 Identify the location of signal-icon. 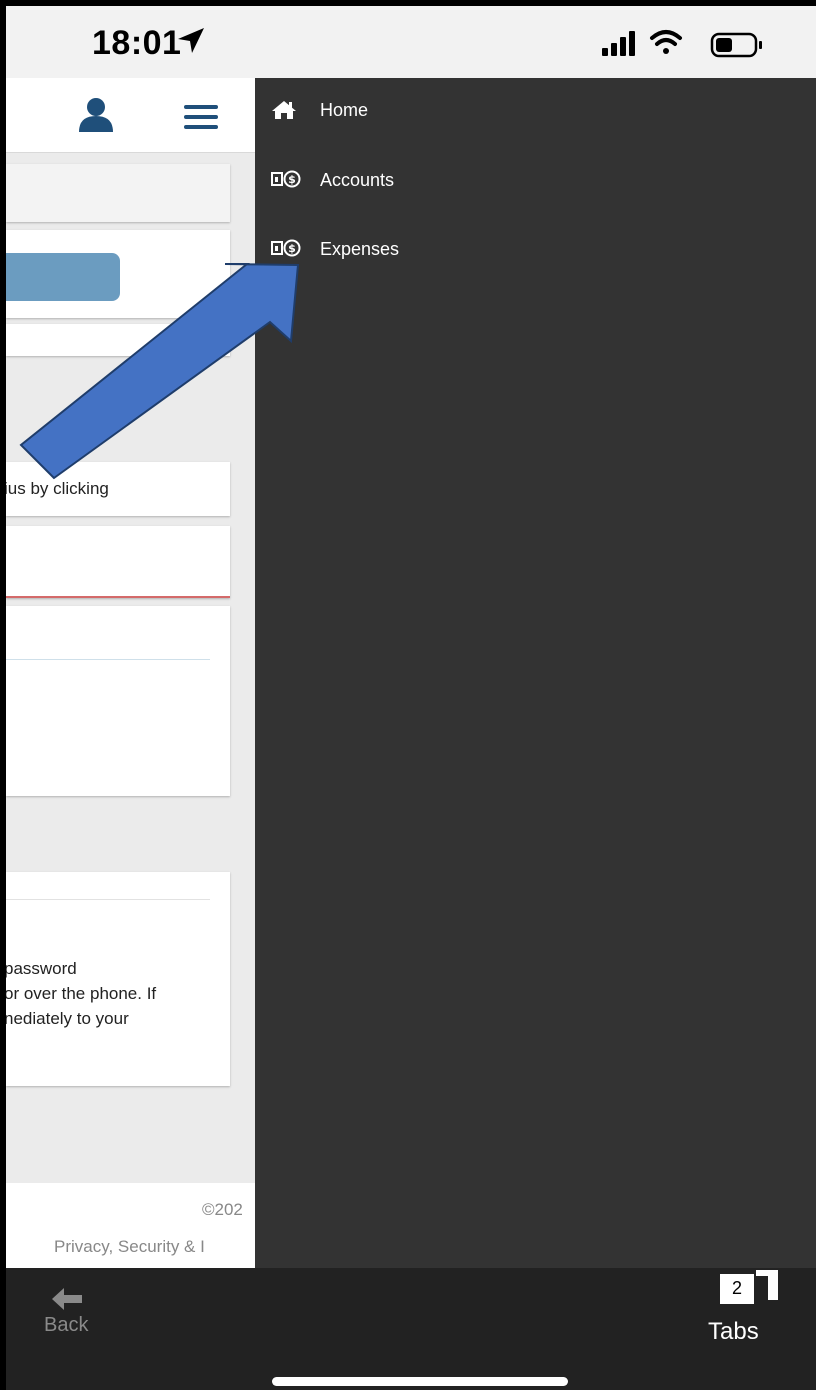
(618, 43).